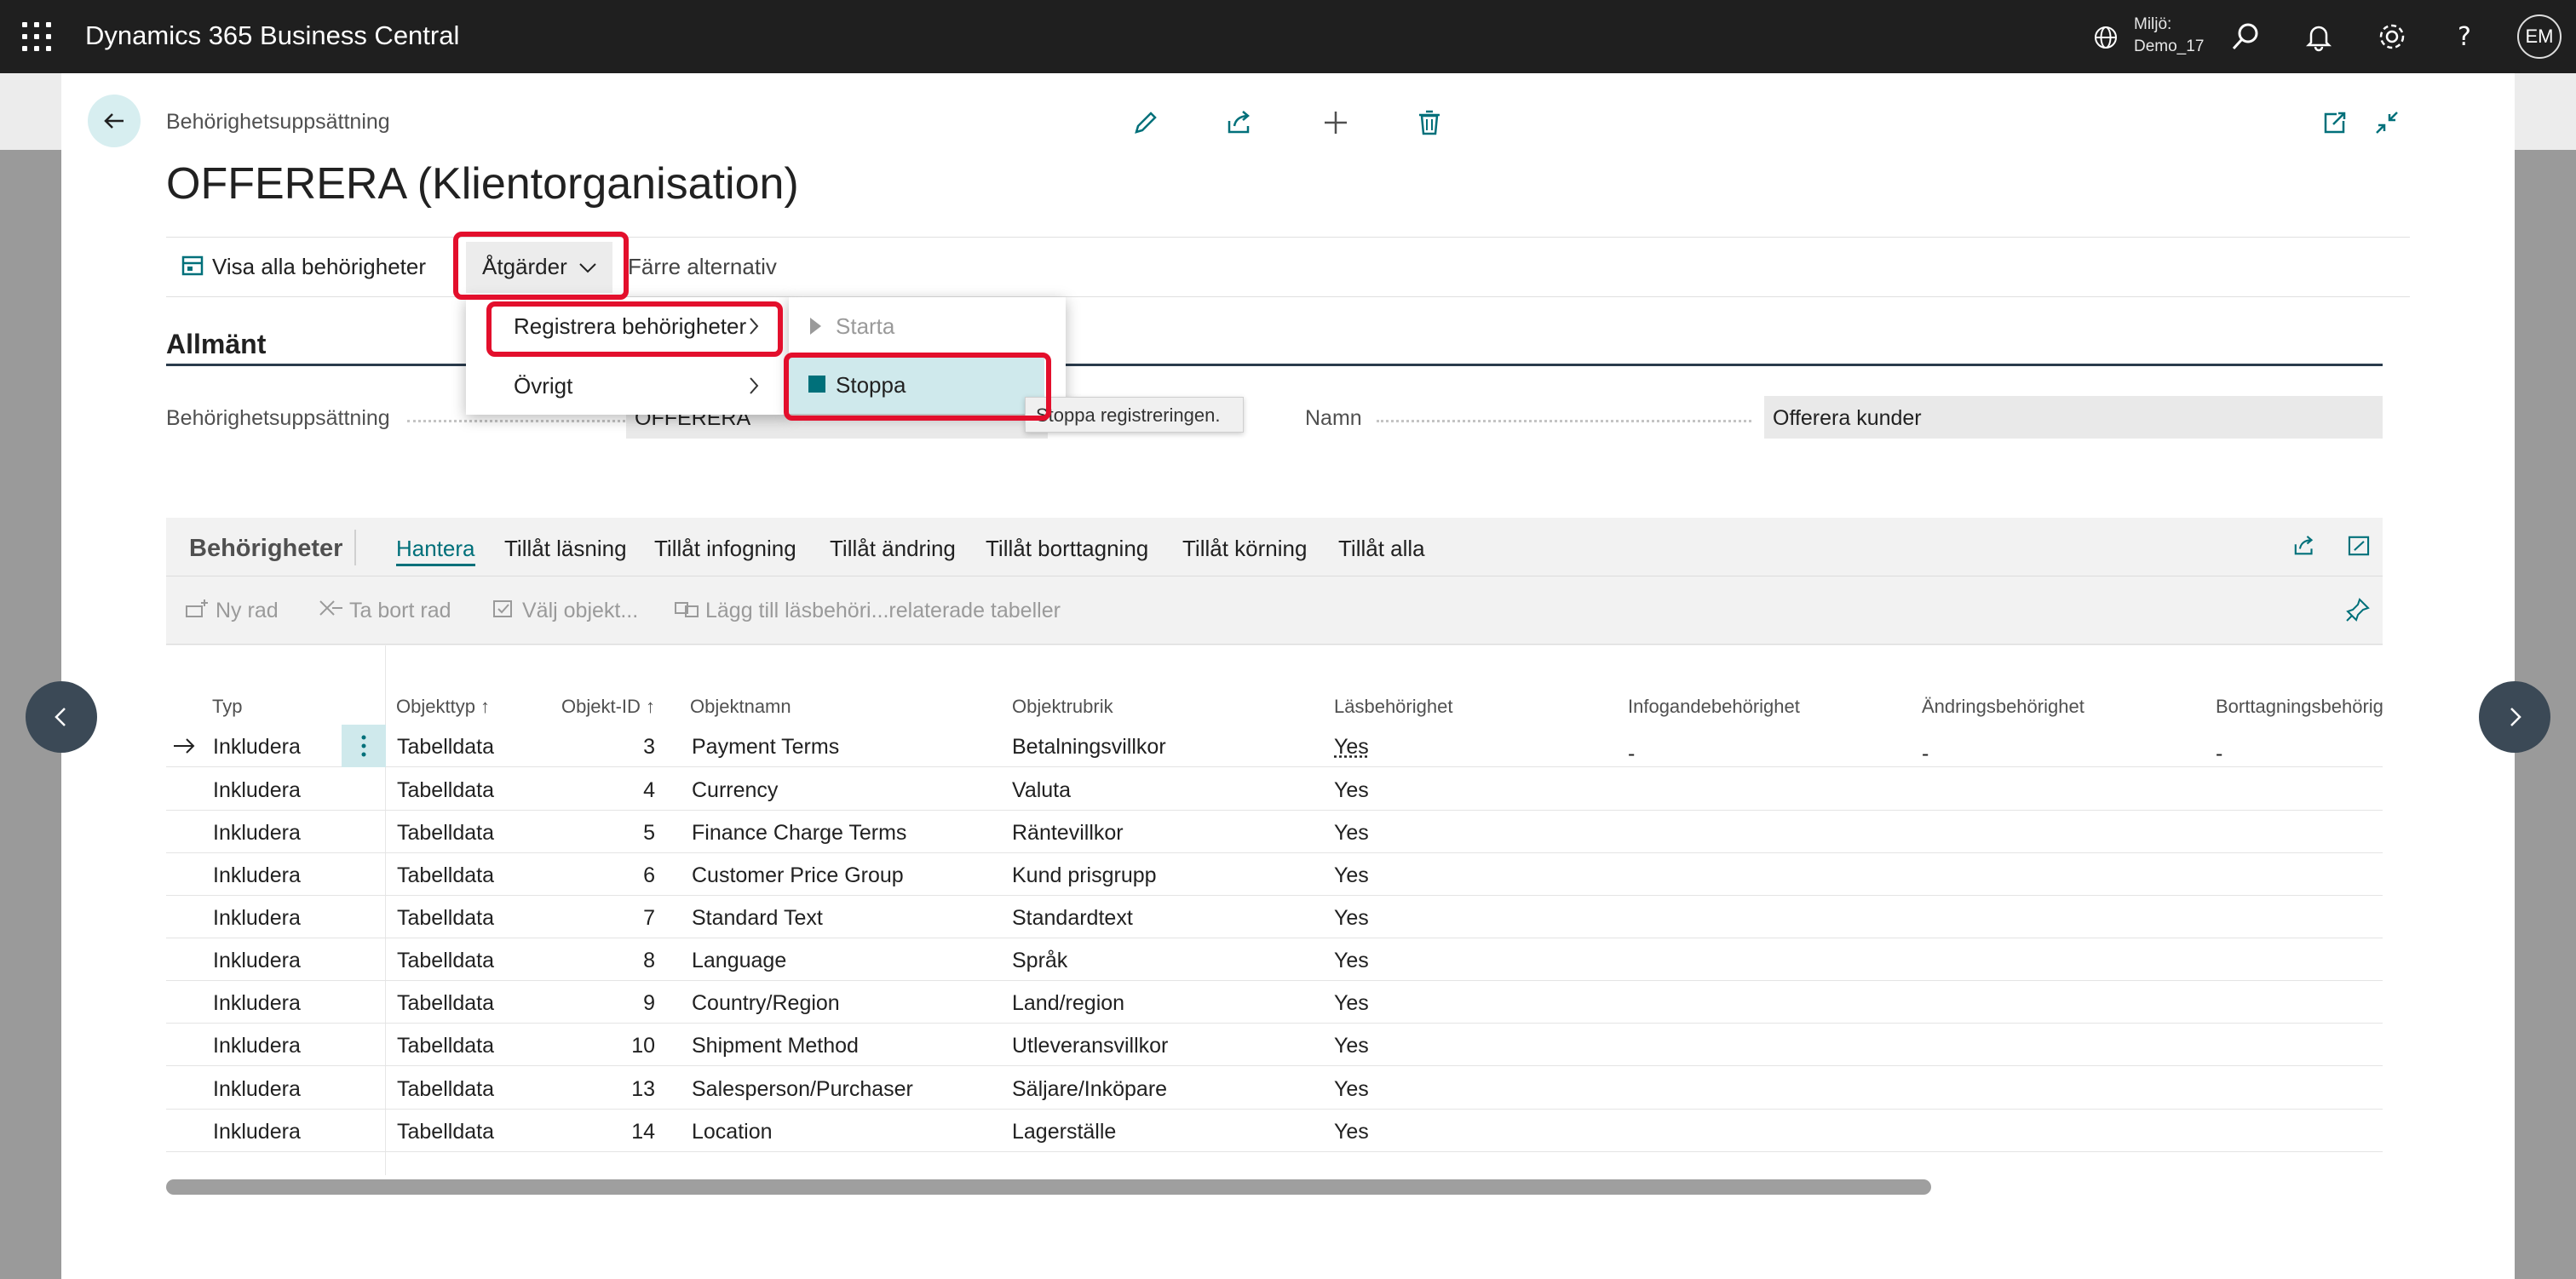 The image size is (2576, 1279). What do you see at coordinates (725, 549) in the screenshot?
I see `tab-allow-insert: Tillåt infogning` at bounding box center [725, 549].